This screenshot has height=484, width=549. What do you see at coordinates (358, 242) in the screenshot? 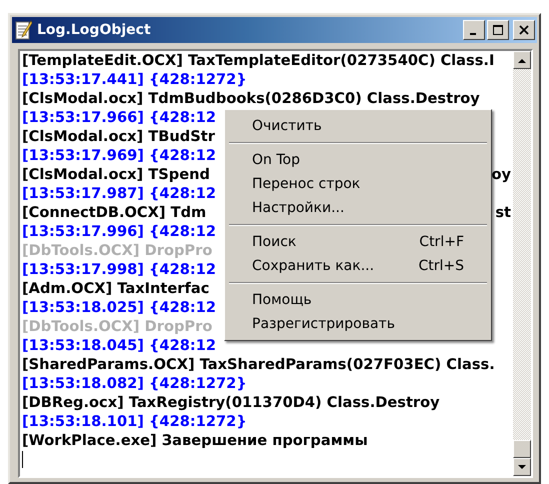
I see `menu-item: Поиск Ctrl+F` at bounding box center [358, 242].